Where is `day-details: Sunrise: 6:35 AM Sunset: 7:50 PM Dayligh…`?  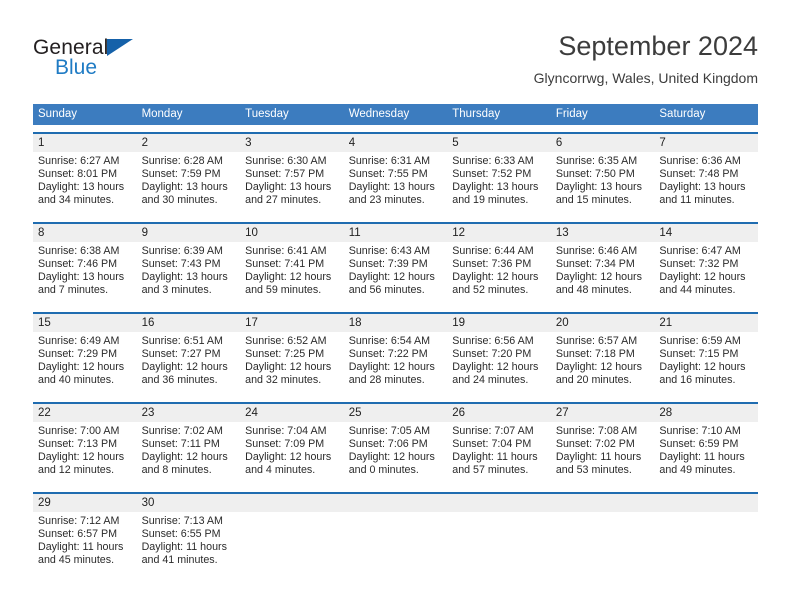
day-details: Sunrise: 6:35 AM Sunset: 7:50 PM Dayligh… is located at coordinates (603, 179).